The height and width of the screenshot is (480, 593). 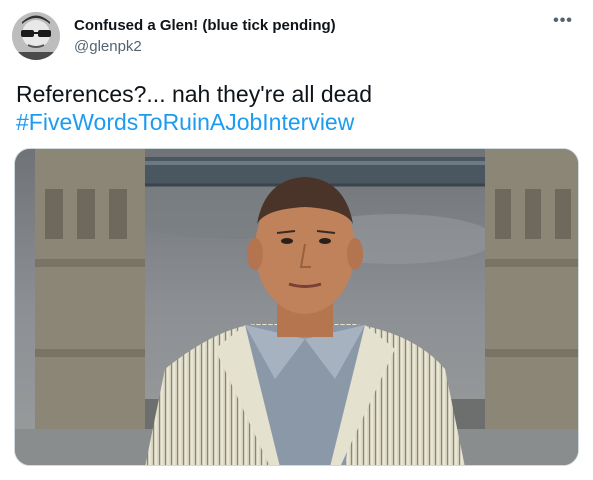 What do you see at coordinates (194, 94) in the screenshot?
I see `tweet-text-line: References?... nah they're all dead` at bounding box center [194, 94].